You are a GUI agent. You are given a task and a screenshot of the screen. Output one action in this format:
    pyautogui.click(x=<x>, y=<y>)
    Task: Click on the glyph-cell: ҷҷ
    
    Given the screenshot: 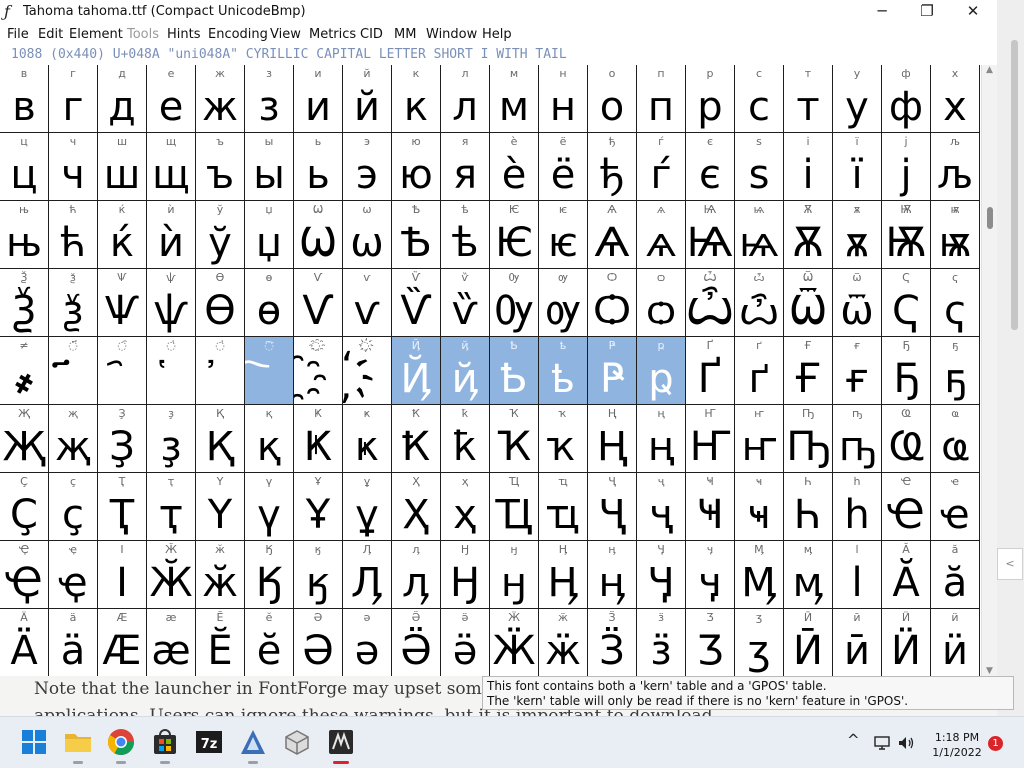 What is the action you would take?
    pyautogui.click(x=661, y=507)
    